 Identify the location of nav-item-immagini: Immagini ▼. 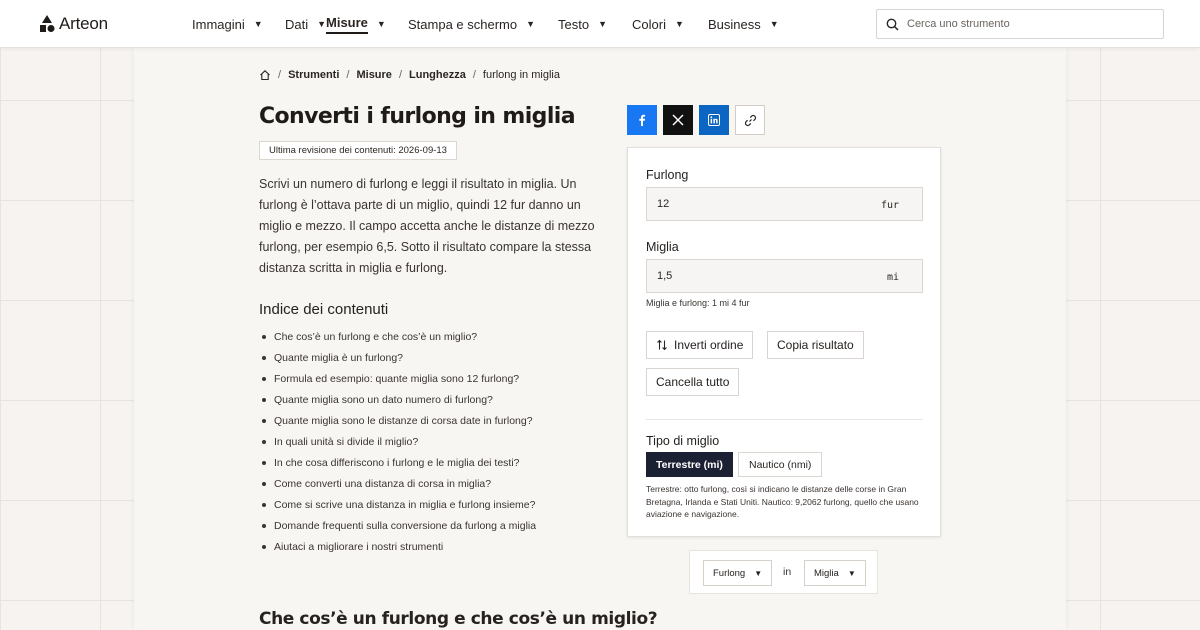
(227, 24).